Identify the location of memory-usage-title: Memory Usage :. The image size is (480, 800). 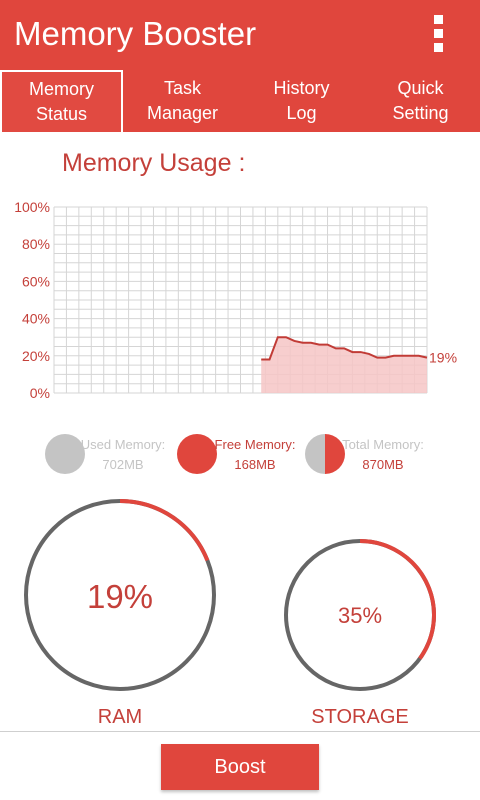
(154, 163).